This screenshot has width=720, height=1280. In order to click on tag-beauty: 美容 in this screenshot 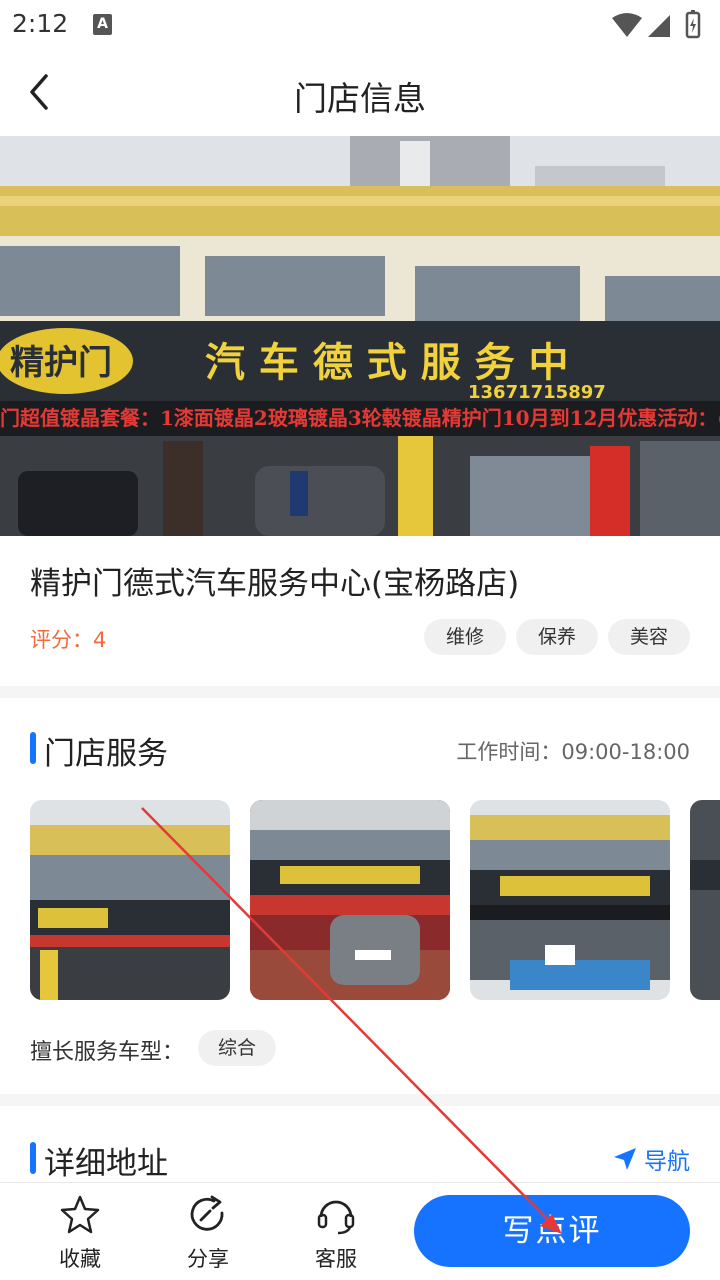, I will do `click(648, 637)`.